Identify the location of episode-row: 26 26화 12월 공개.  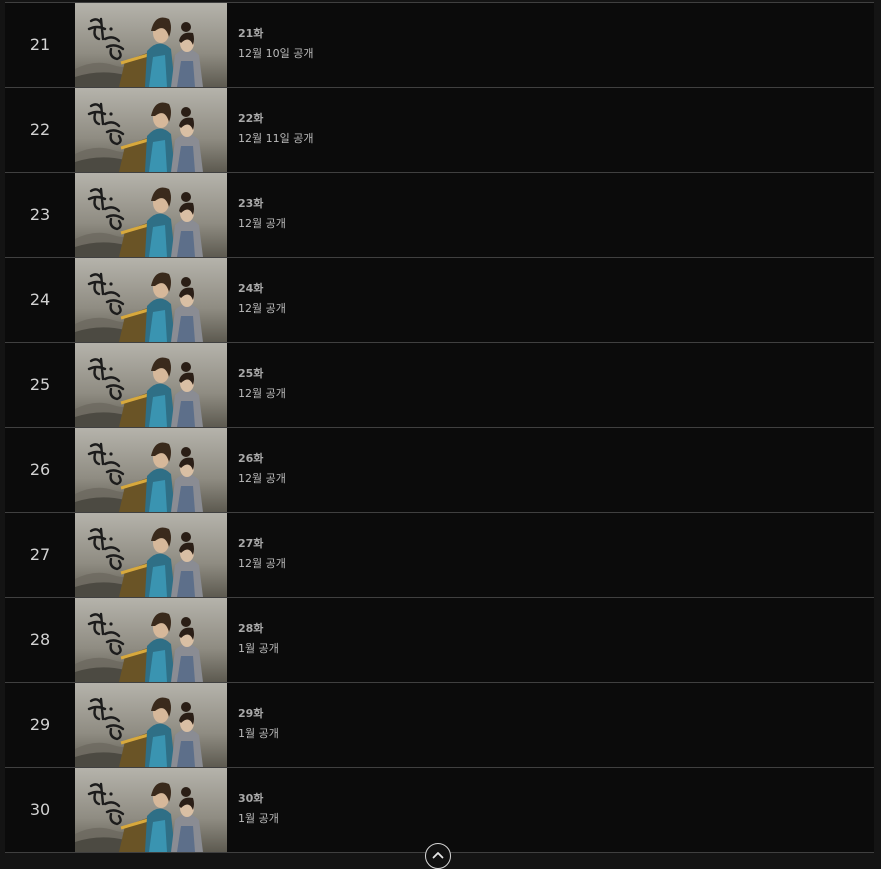
(439, 470).